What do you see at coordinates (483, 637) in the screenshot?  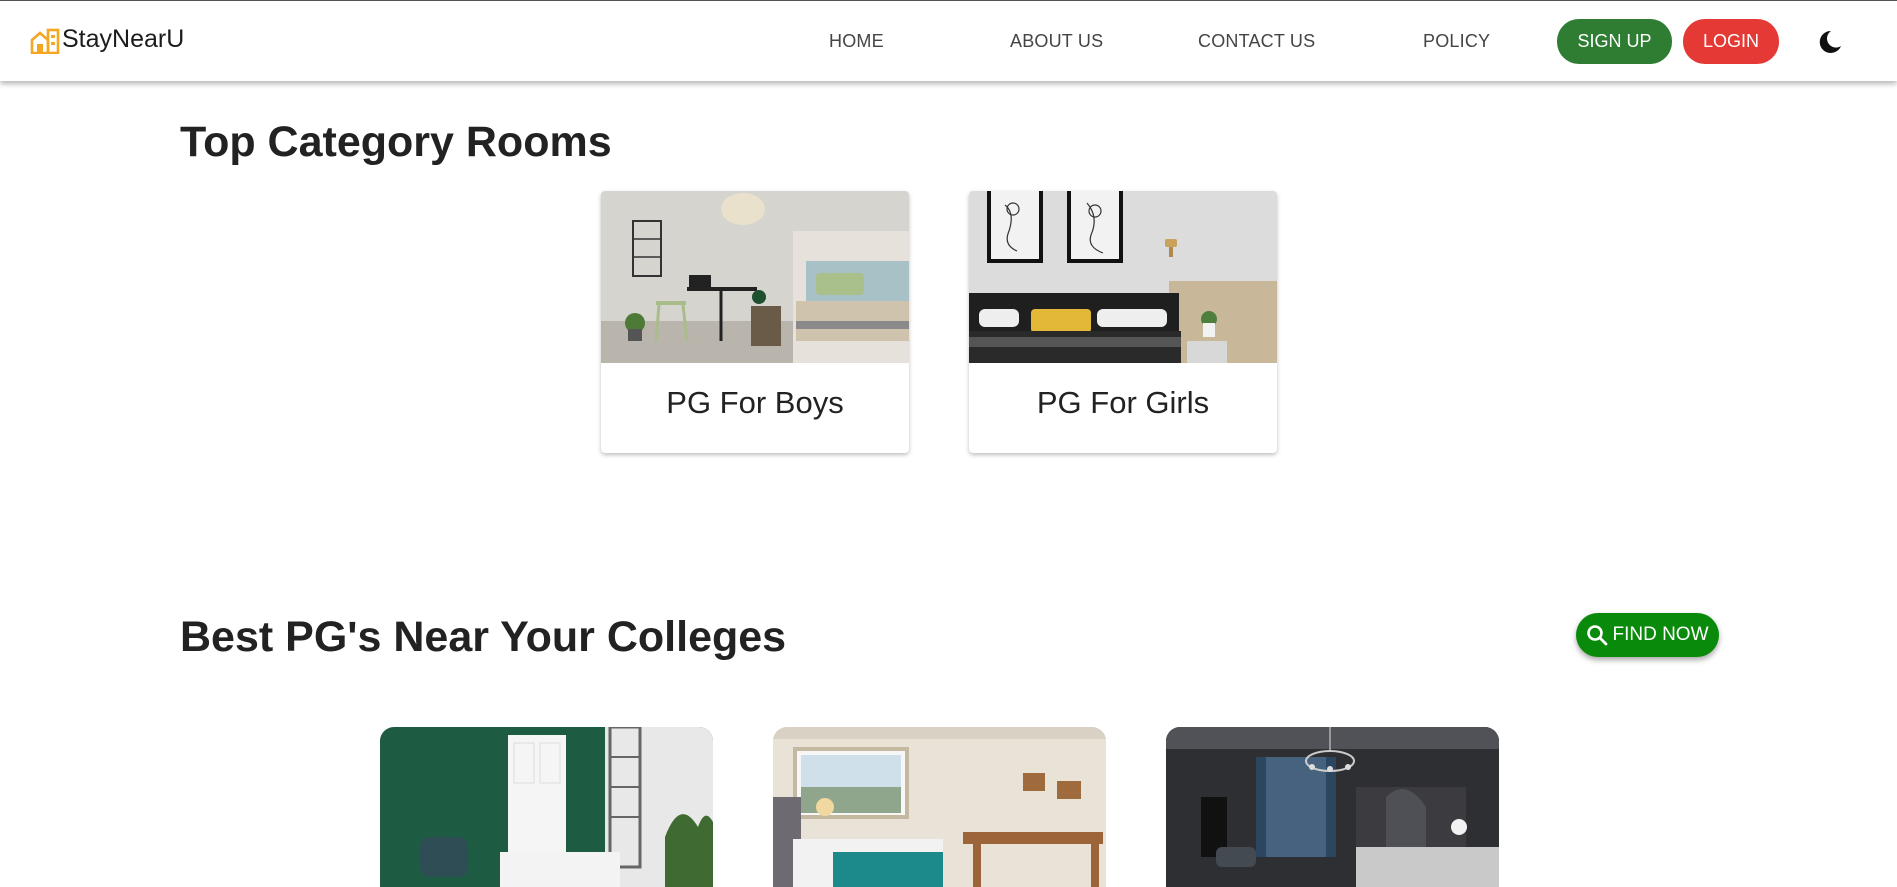 I see `best-pgs-title: Best PG's Near Your Colleges` at bounding box center [483, 637].